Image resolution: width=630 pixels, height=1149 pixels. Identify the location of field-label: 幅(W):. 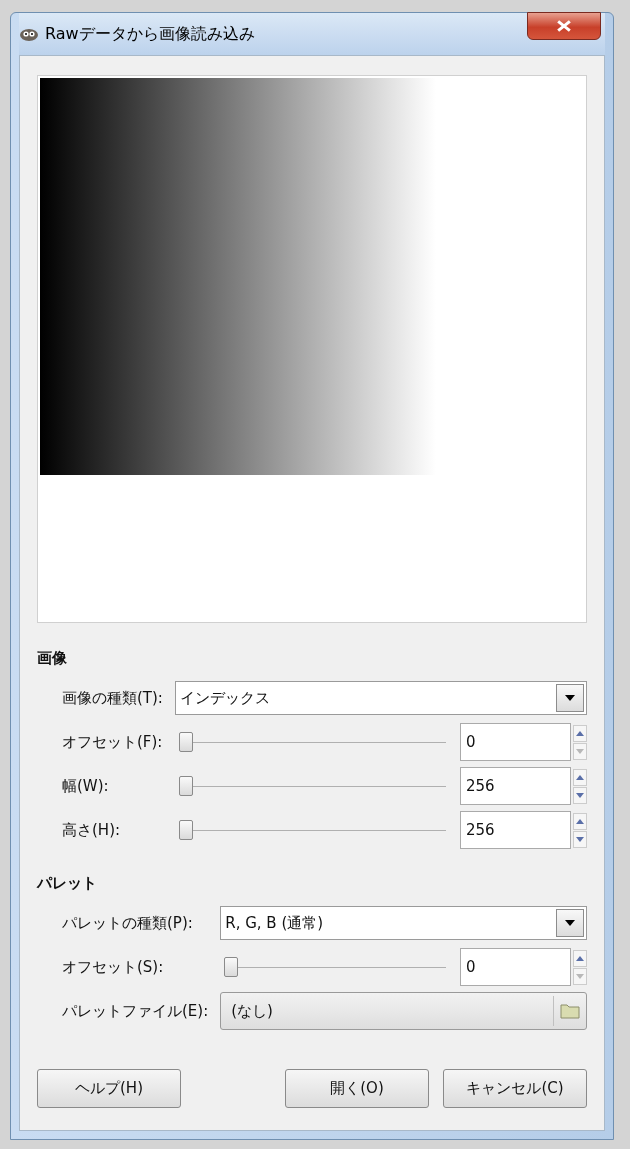
(86, 786).